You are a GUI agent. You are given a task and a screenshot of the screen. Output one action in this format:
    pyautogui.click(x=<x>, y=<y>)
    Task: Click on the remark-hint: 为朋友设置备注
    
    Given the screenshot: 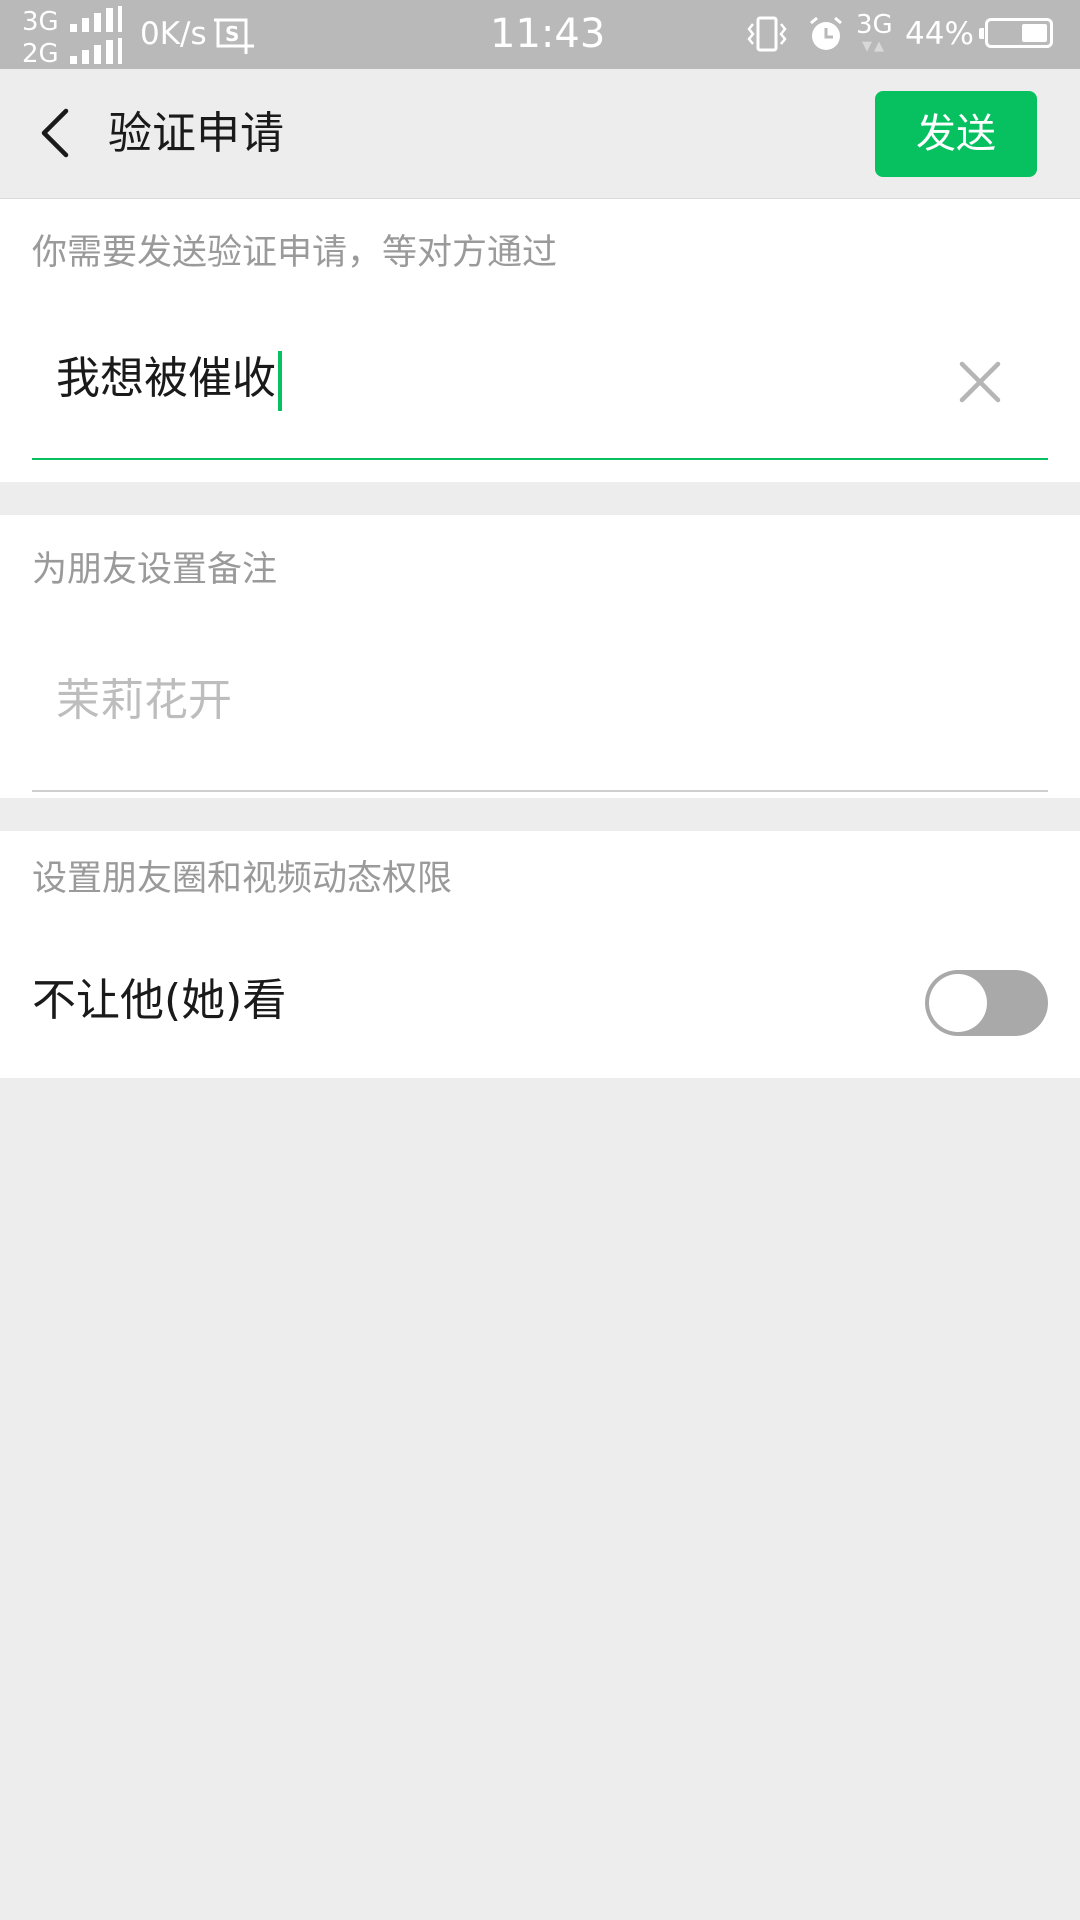 What is the action you would take?
    pyautogui.click(x=155, y=570)
    